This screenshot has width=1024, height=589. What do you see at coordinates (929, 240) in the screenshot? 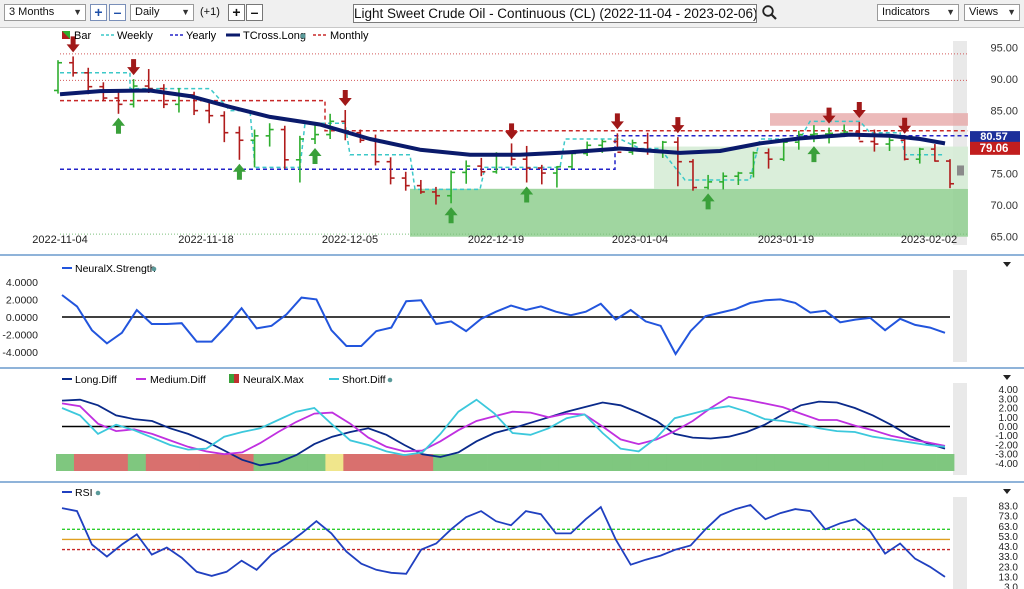
I see `date-tick-label: 2023-02-02` at bounding box center [929, 240].